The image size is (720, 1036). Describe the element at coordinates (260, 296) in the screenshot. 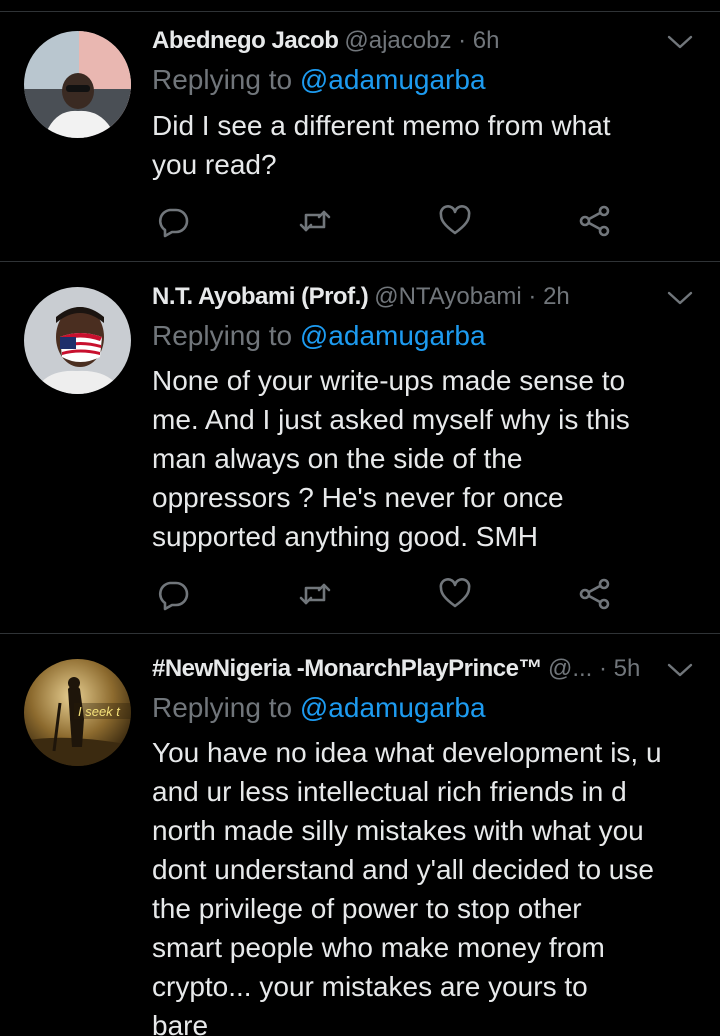

I see `display-name: N.T. Ayobami (Prof.)` at that location.